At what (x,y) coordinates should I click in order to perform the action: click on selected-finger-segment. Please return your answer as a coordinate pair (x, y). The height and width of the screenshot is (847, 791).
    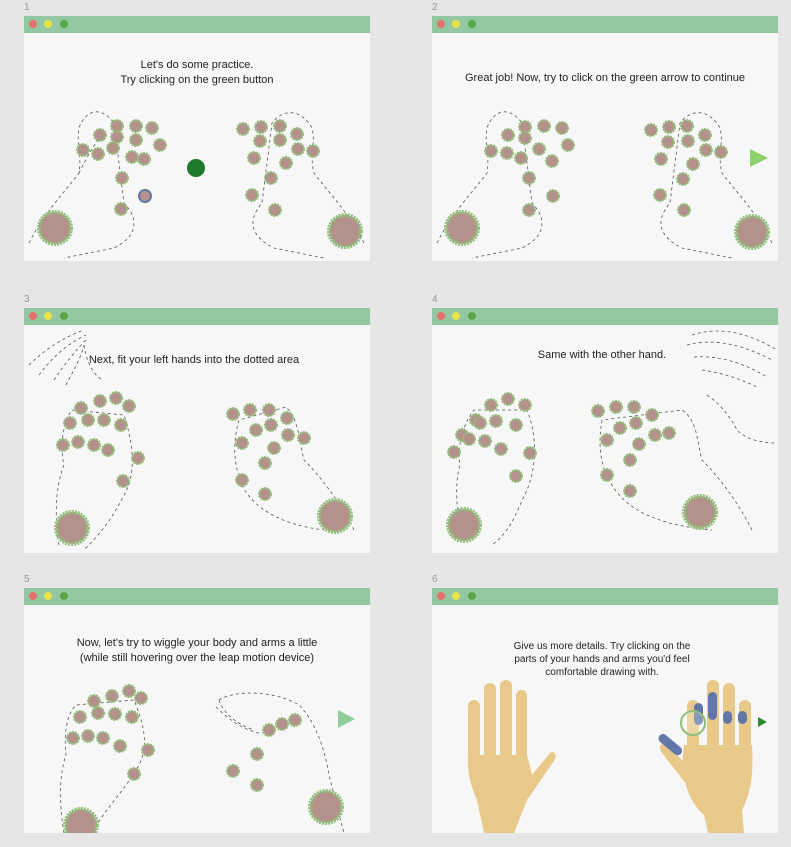
    Looking at the image, I should click on (712, 706).